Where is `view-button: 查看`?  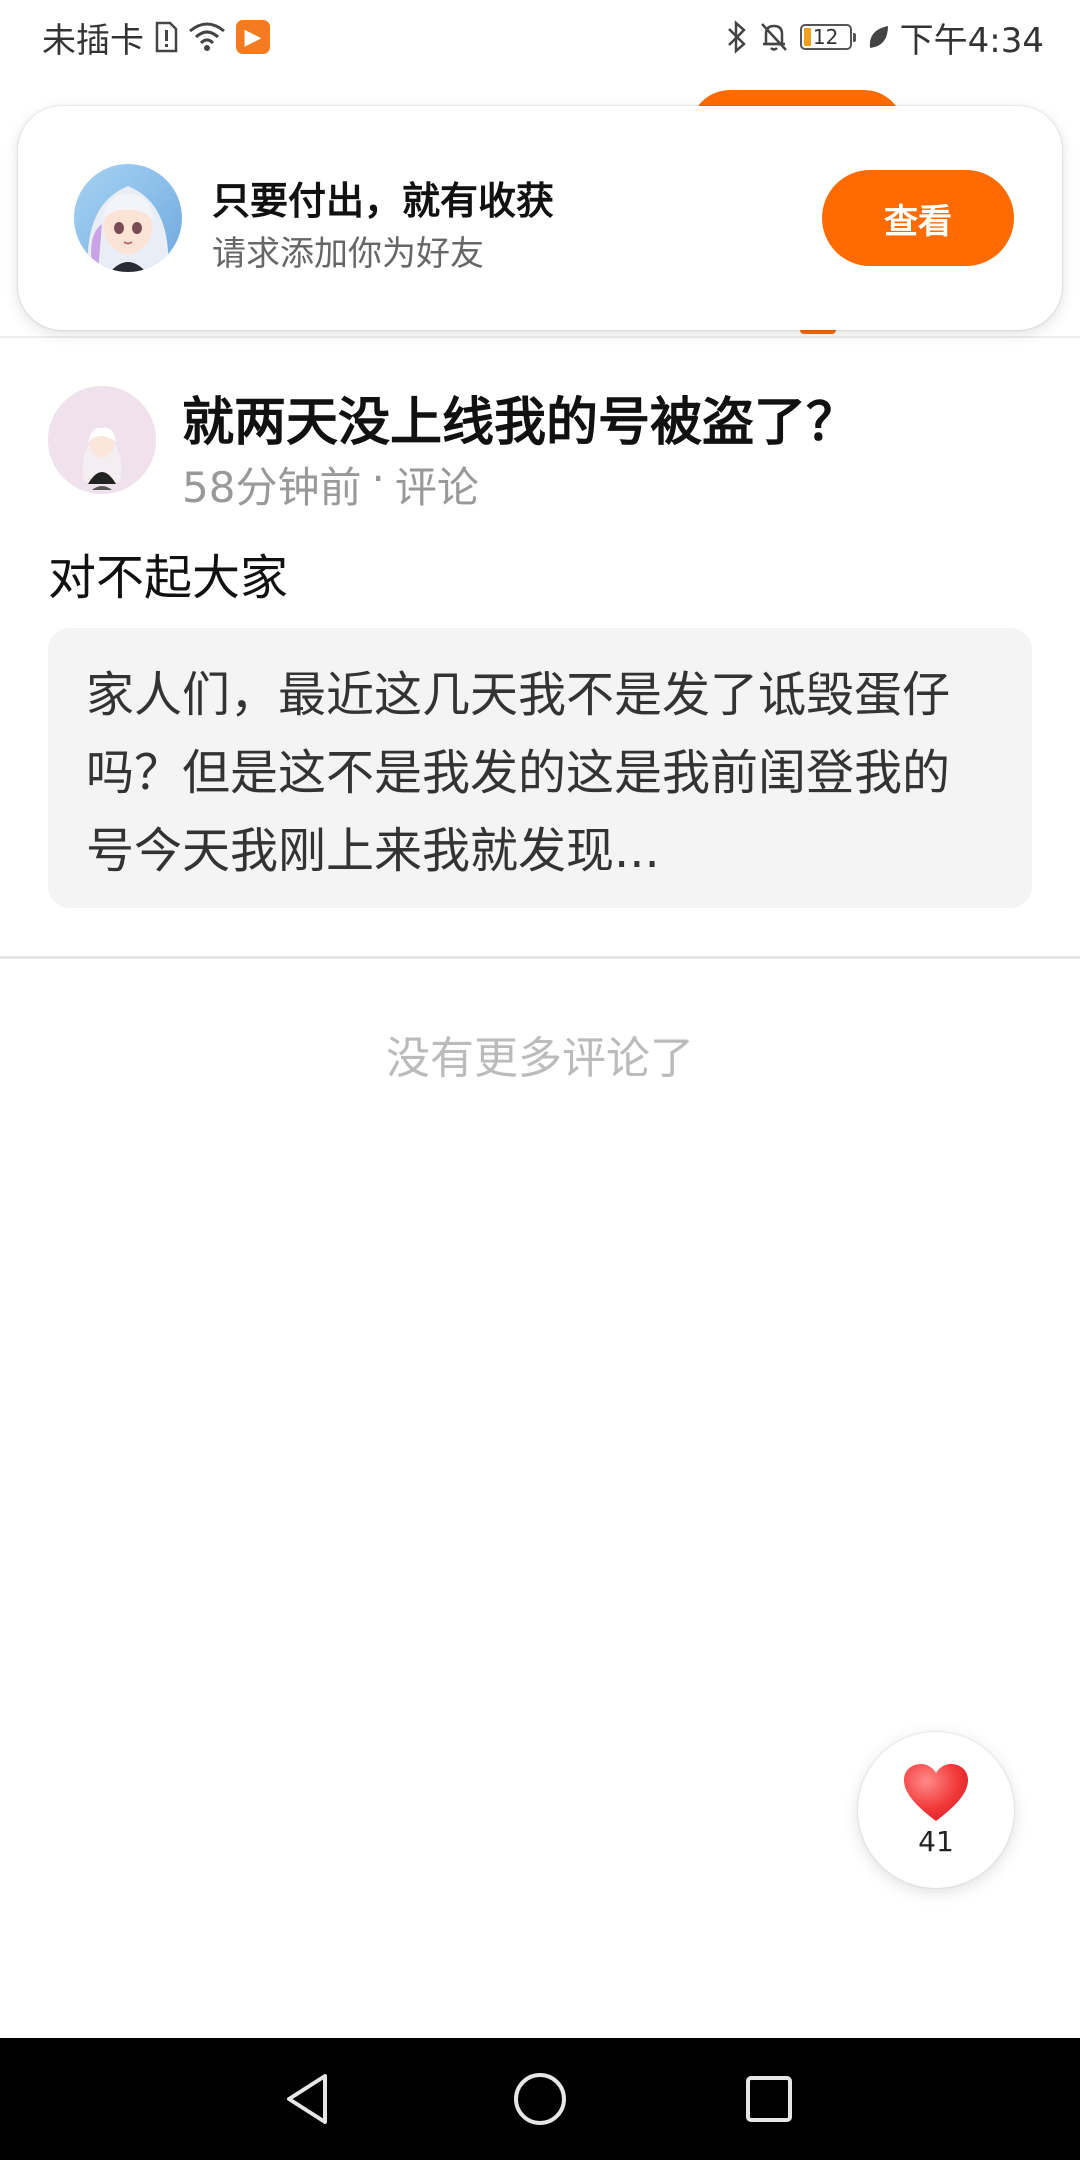 view-button: 查看 is located at coordinates (918, 218).